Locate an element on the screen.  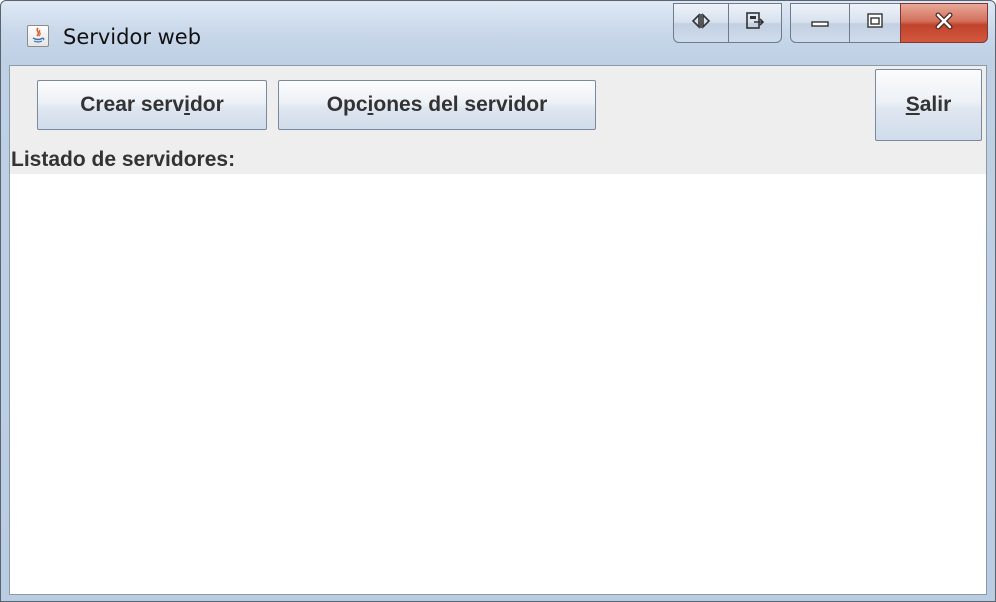
ruler-button is located at coordinates (701, 23).